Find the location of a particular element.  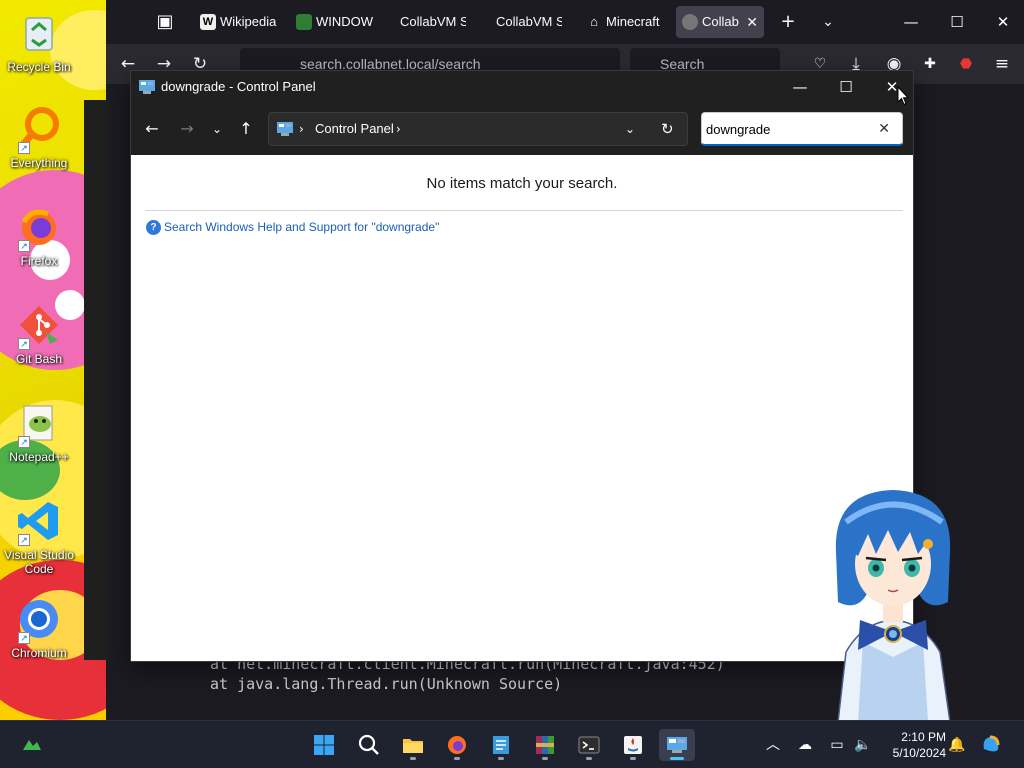

clock: 2:10 PM 5/10/2024 is located at coordinates (913, 745).